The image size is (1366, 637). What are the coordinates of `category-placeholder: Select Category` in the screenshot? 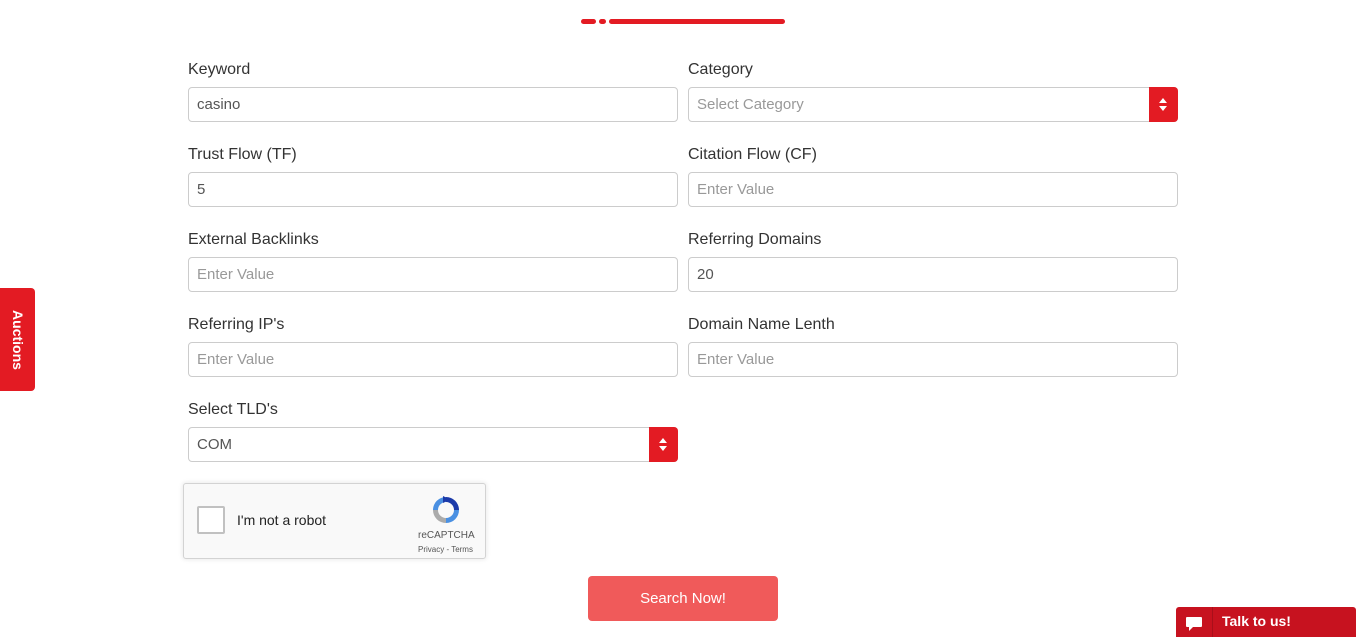 It's located at (750, 104).